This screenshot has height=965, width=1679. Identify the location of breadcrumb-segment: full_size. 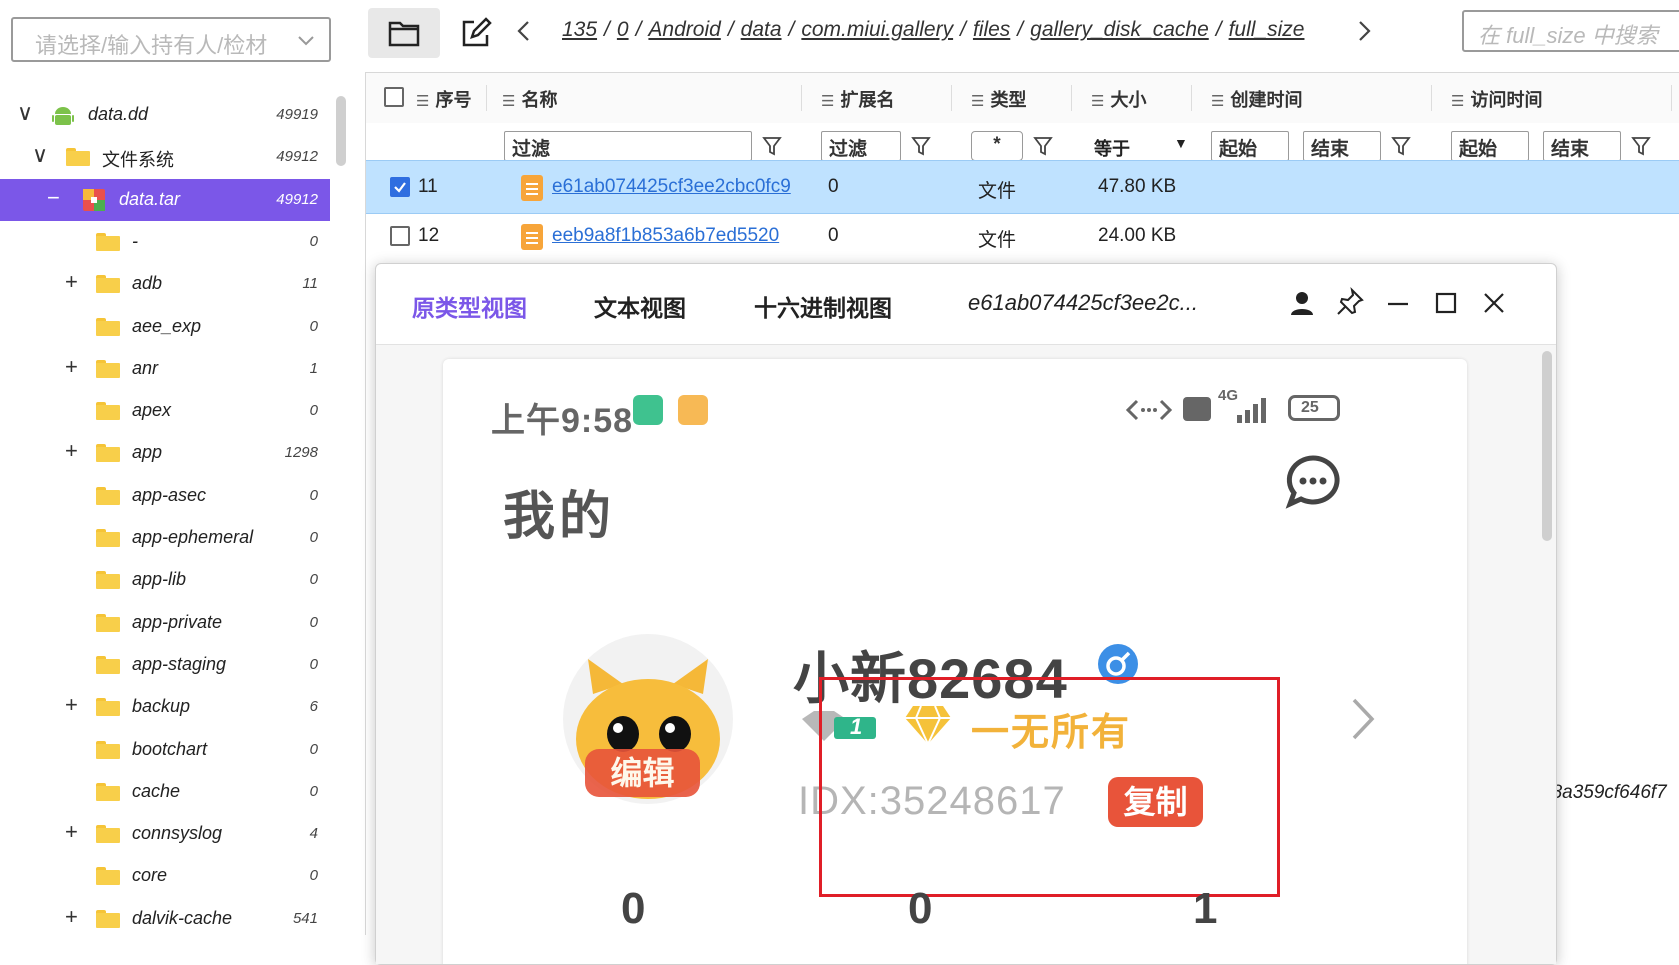
(1267, 29).